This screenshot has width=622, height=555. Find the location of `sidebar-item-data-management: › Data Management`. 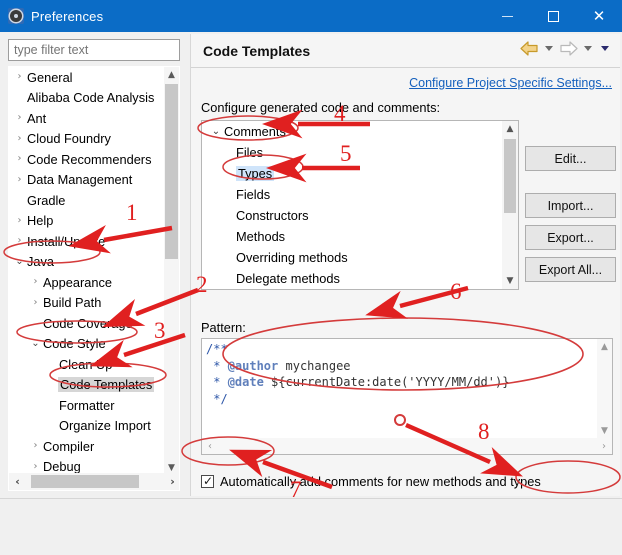

sidebar-item-data-management: › Data Management is located at coordinates (87, 180).